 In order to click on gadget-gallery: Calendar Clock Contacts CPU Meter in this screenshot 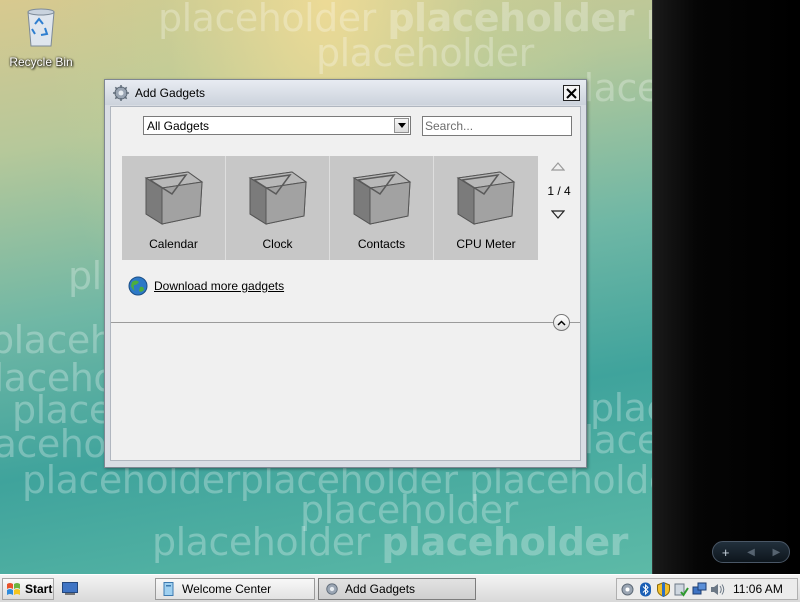, I will do `click(330, 208)`.